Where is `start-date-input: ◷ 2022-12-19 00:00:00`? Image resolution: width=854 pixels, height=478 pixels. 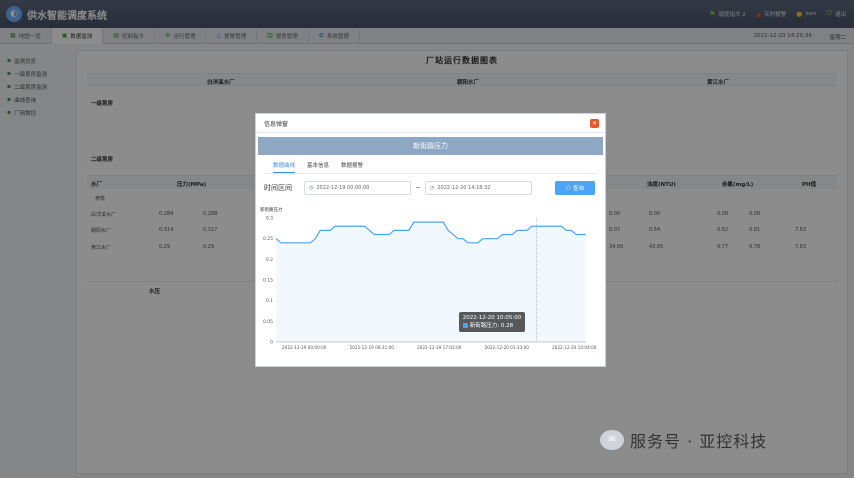
start-date-input: ◷ 2022-12-19 00:00:00 is located at coordinates (357, 188).